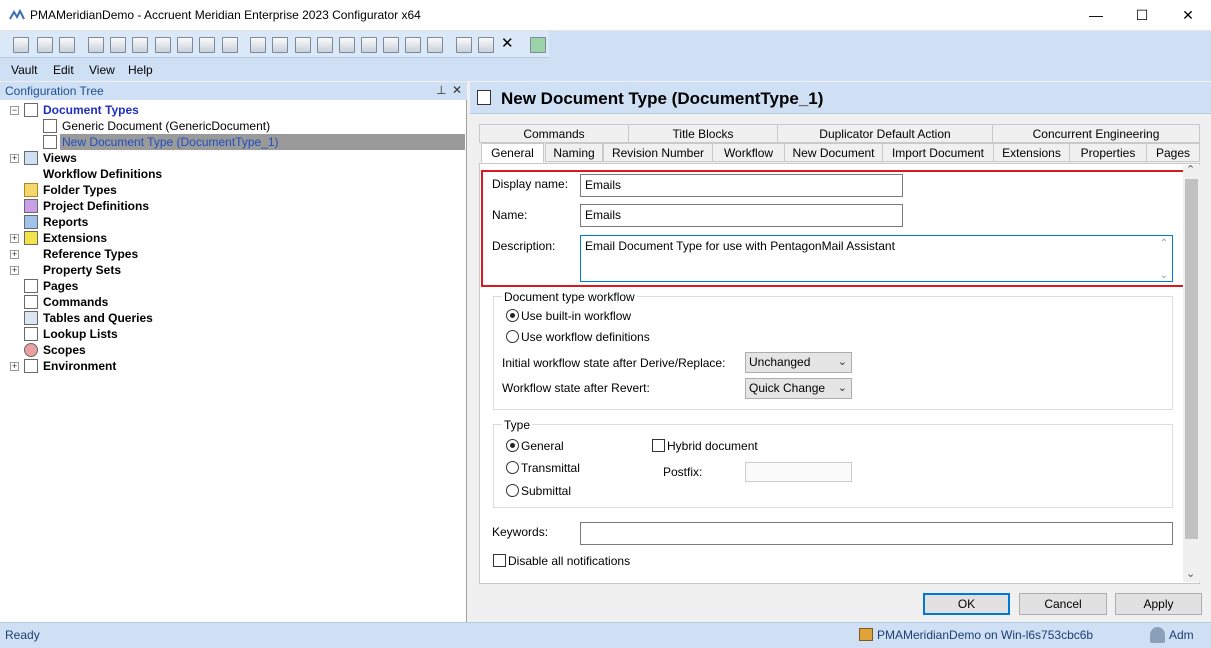  What do you see at coordinates (96, 45) in the screenshot?
I see `new-document-type-icon` at bounding box center [96, 45].